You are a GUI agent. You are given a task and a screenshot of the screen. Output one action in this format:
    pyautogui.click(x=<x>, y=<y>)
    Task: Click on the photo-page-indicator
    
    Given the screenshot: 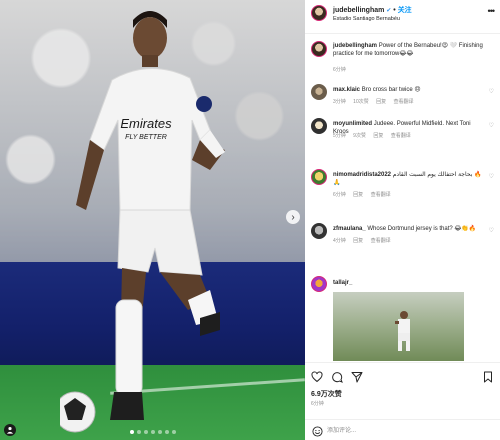 What is the action you would take?
    pyautogui.click(x=152, y=432)
    